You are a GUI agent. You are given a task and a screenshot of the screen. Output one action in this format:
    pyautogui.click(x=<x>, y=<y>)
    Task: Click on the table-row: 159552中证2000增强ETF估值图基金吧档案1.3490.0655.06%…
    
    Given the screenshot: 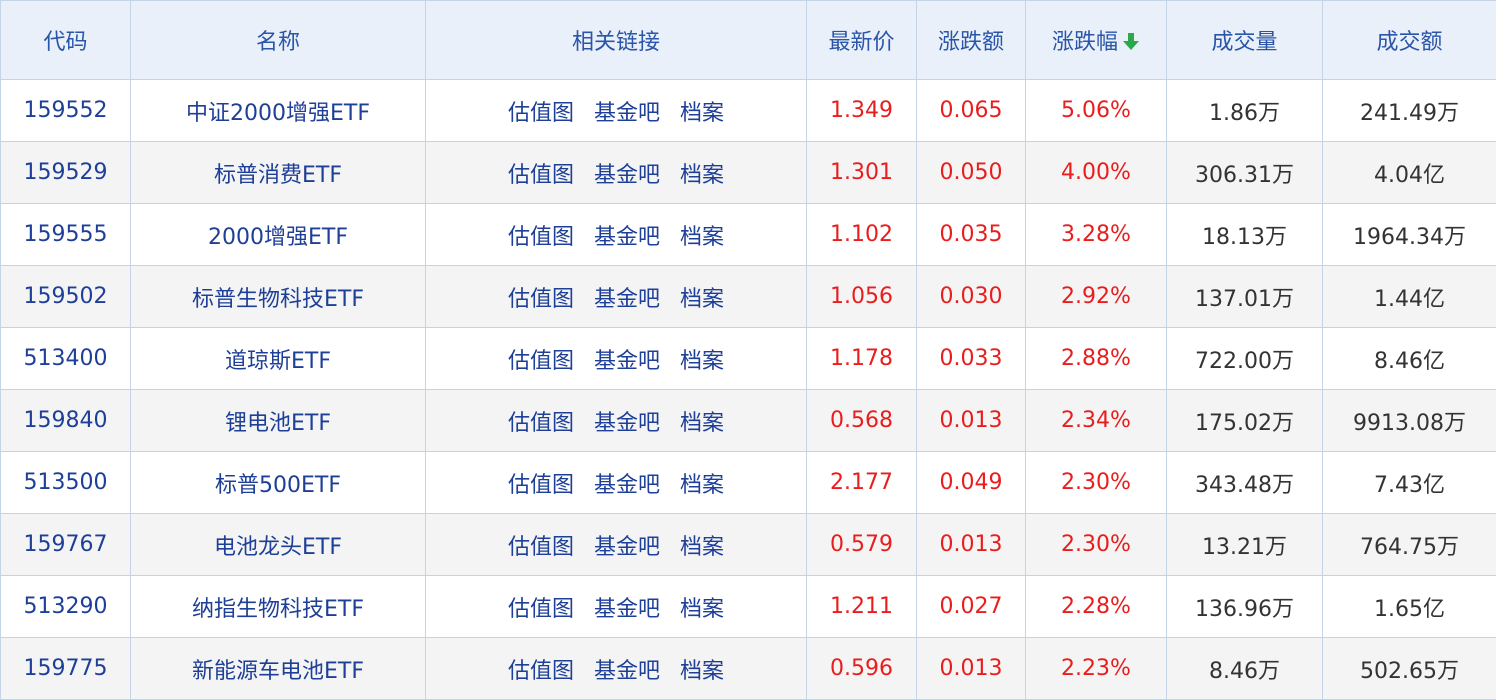 What is the action you would take?
    pyautogui.click(x=748, y=111)
    